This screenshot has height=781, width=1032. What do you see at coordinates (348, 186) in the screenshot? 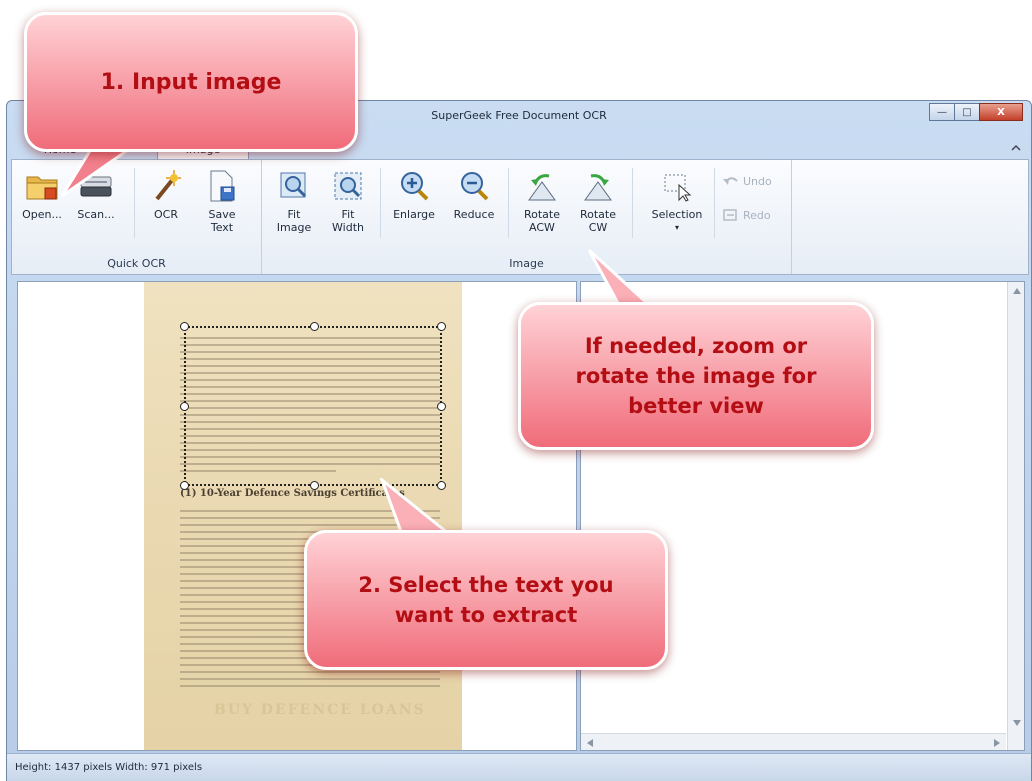
I see `fit-width-icon` at bounding box center [348, 186].